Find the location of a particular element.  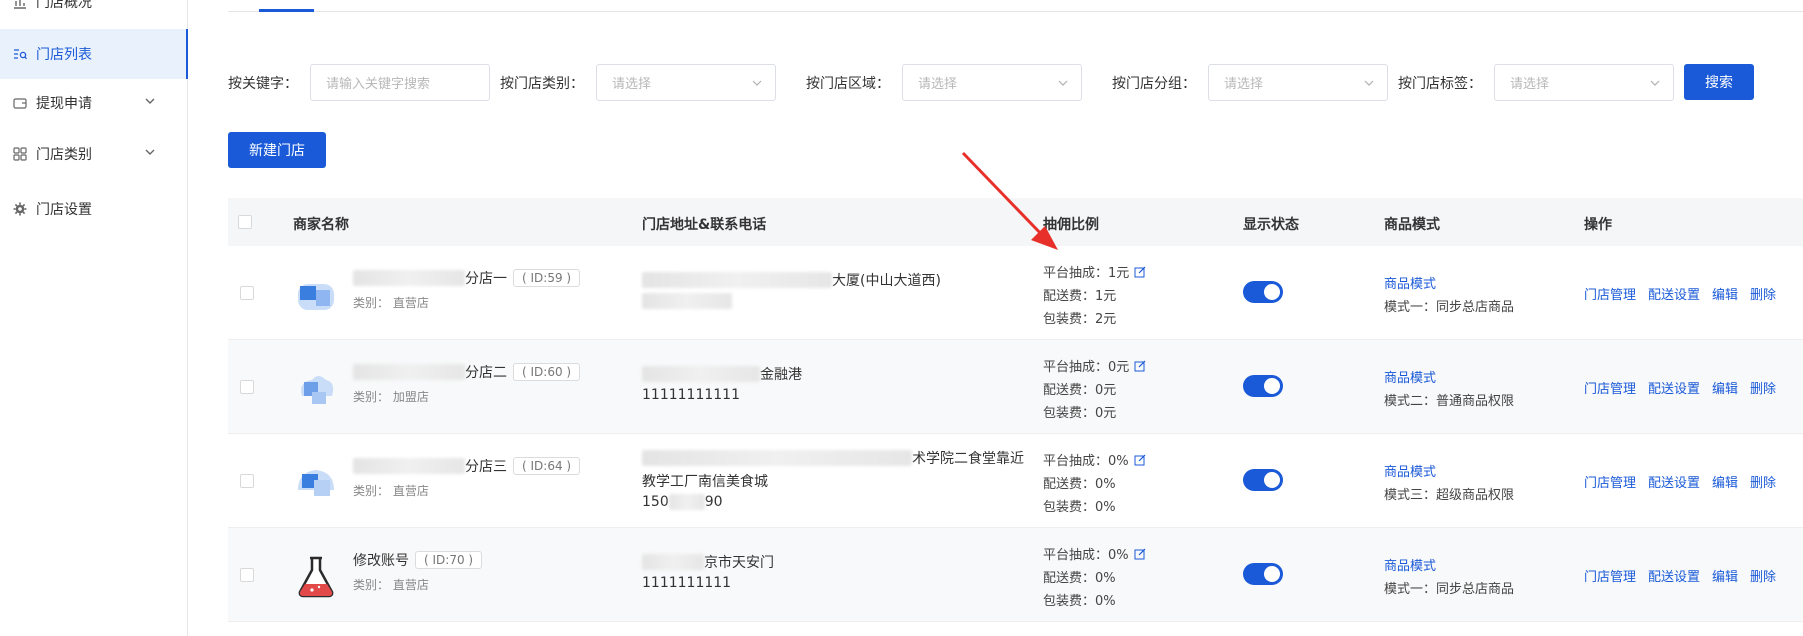

sidebar-item-overview: 门店概况 is located at coordinates (94, 13).